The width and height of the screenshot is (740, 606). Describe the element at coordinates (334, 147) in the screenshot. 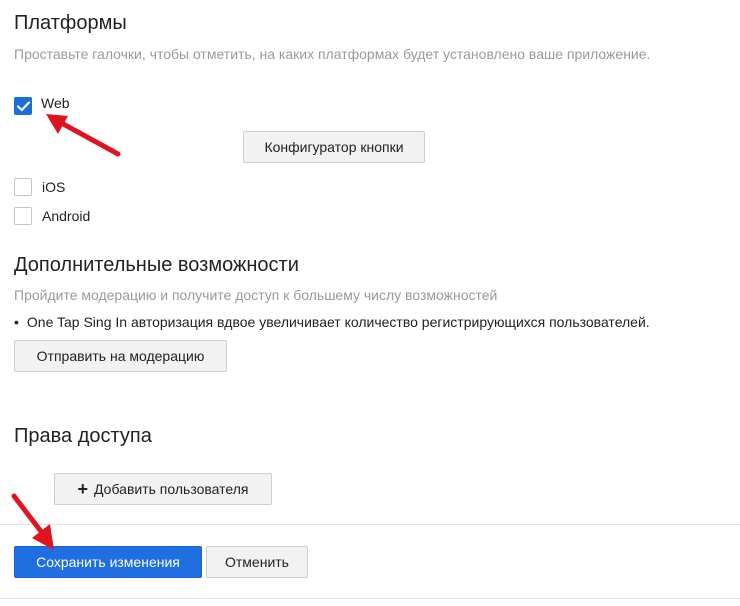

I see `button-configurator: Конфигуратор кнопки` at that location.